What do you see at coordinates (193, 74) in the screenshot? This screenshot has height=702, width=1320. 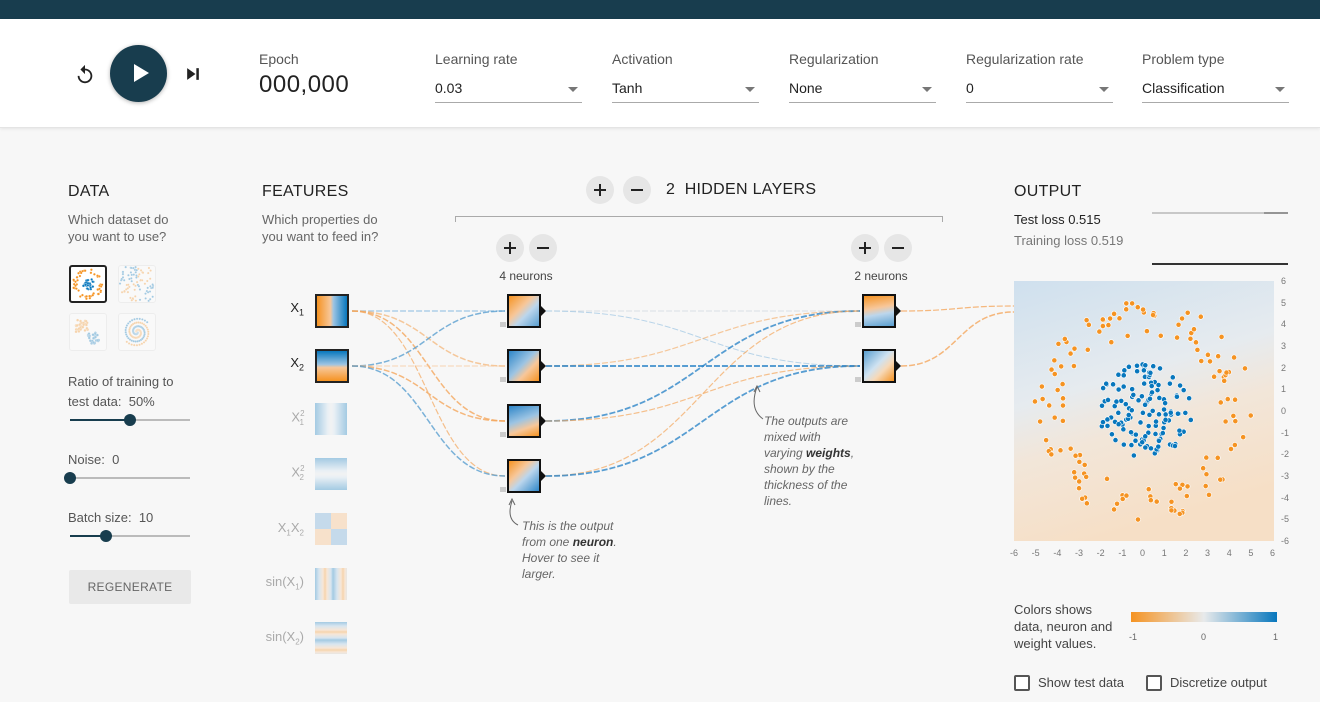 I see `step-button` at bounding box center [193, 74].